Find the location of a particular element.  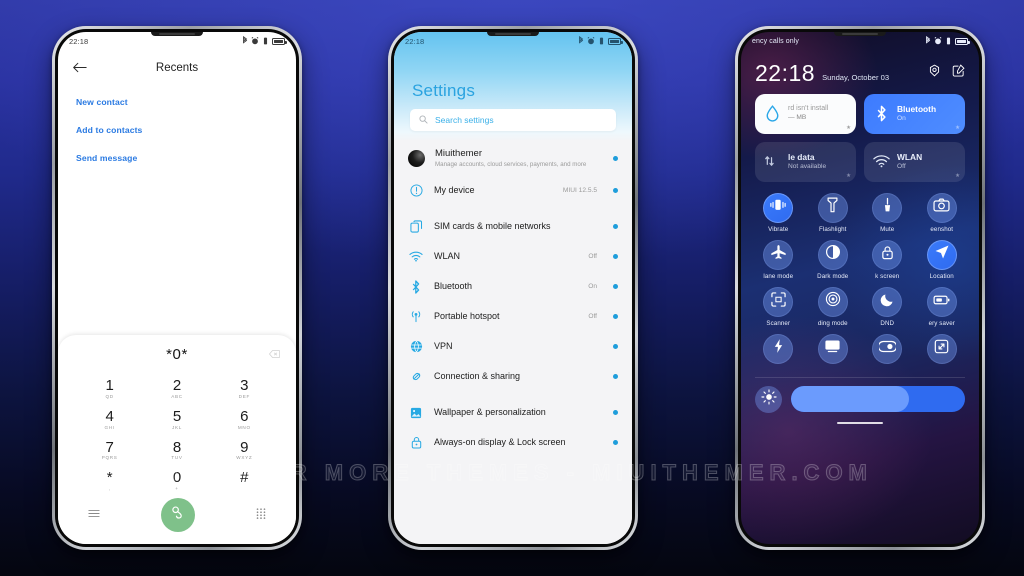

settings-row-my-device: My device MIUI 12.5.5 is located at coordinates (513, 191).